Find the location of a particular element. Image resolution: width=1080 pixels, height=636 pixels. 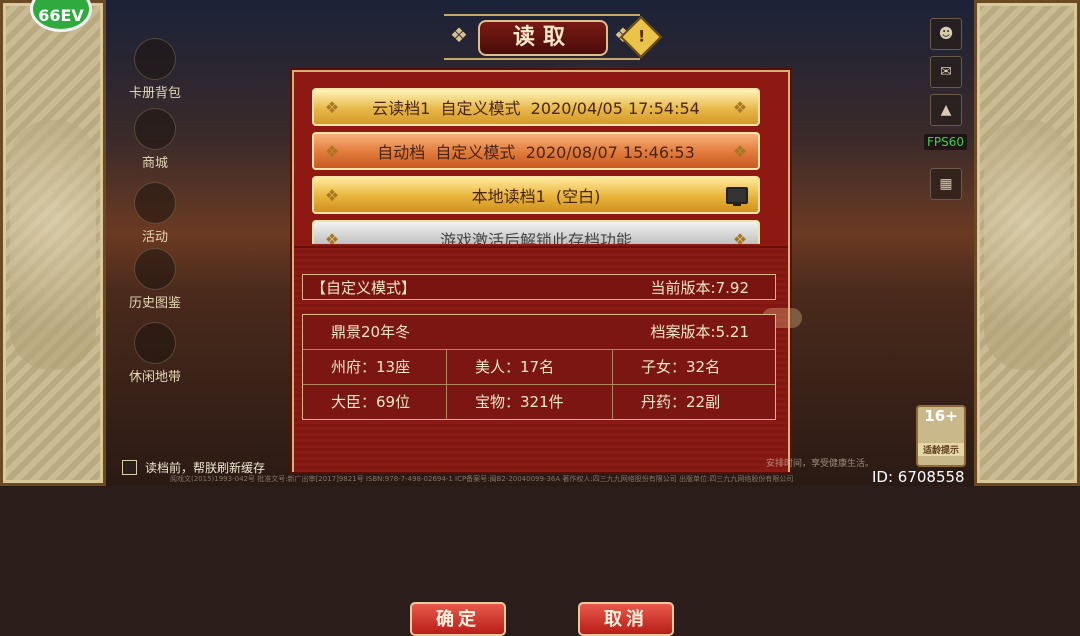

save-slot-auto: ❖ 自动档 自定义模式 2020/08/07 15:46:53 ❖ is located at coordinates (536, 151).